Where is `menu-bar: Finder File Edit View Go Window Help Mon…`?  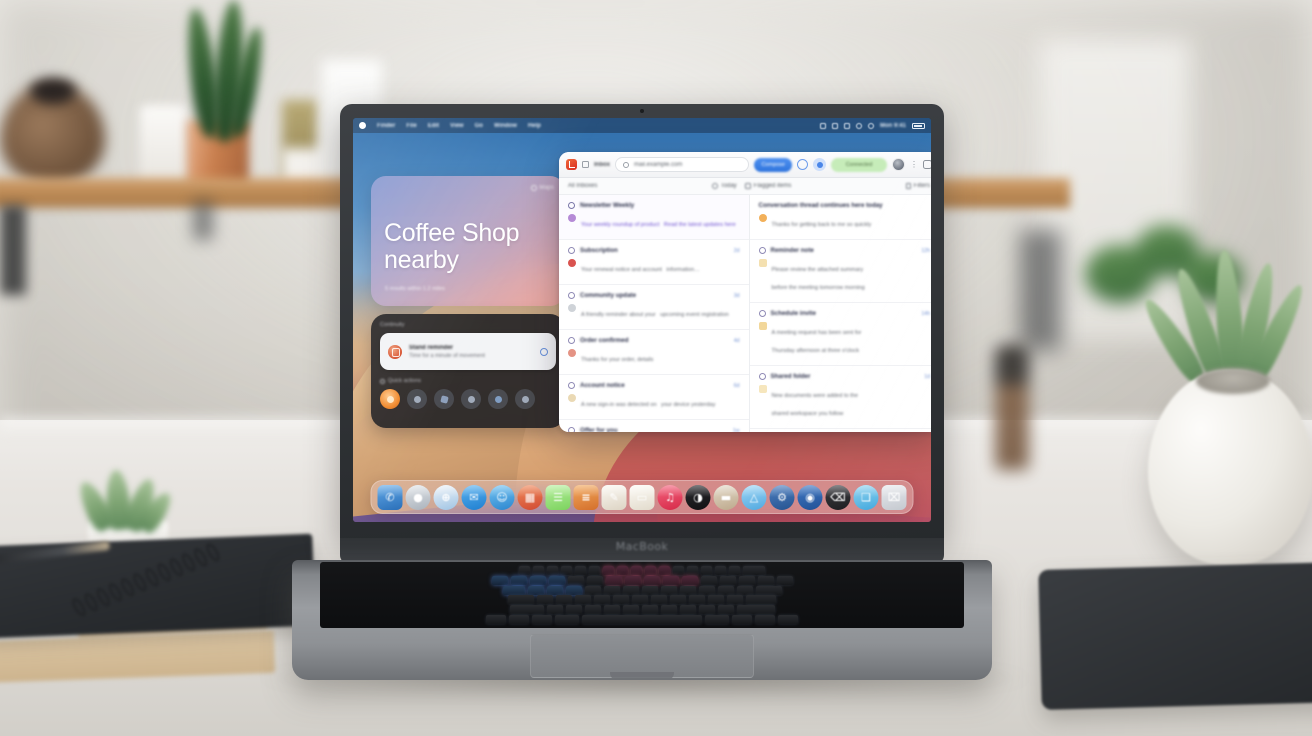
menu-bar: Finder File Edit View Go Window Help Mon… is located at coordinates (642, 125).